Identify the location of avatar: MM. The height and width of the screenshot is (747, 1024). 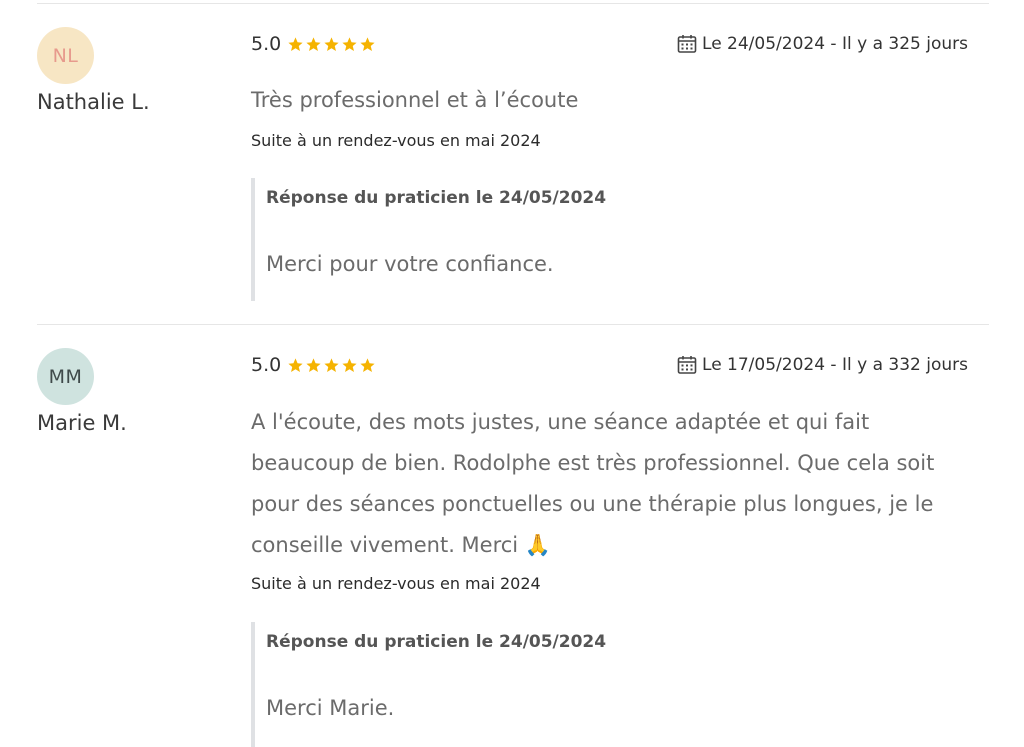
(65, 376).